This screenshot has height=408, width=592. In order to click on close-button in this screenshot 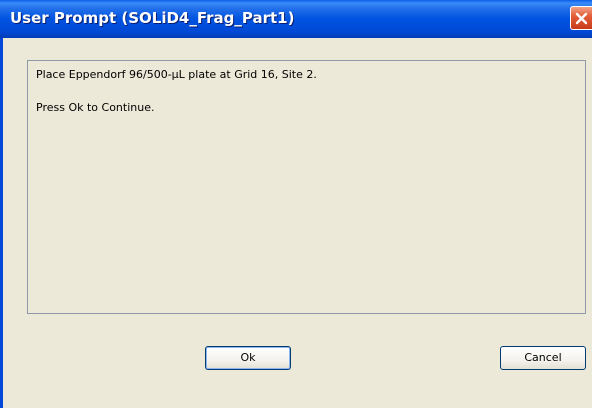, I will do `click(581, 18)`.